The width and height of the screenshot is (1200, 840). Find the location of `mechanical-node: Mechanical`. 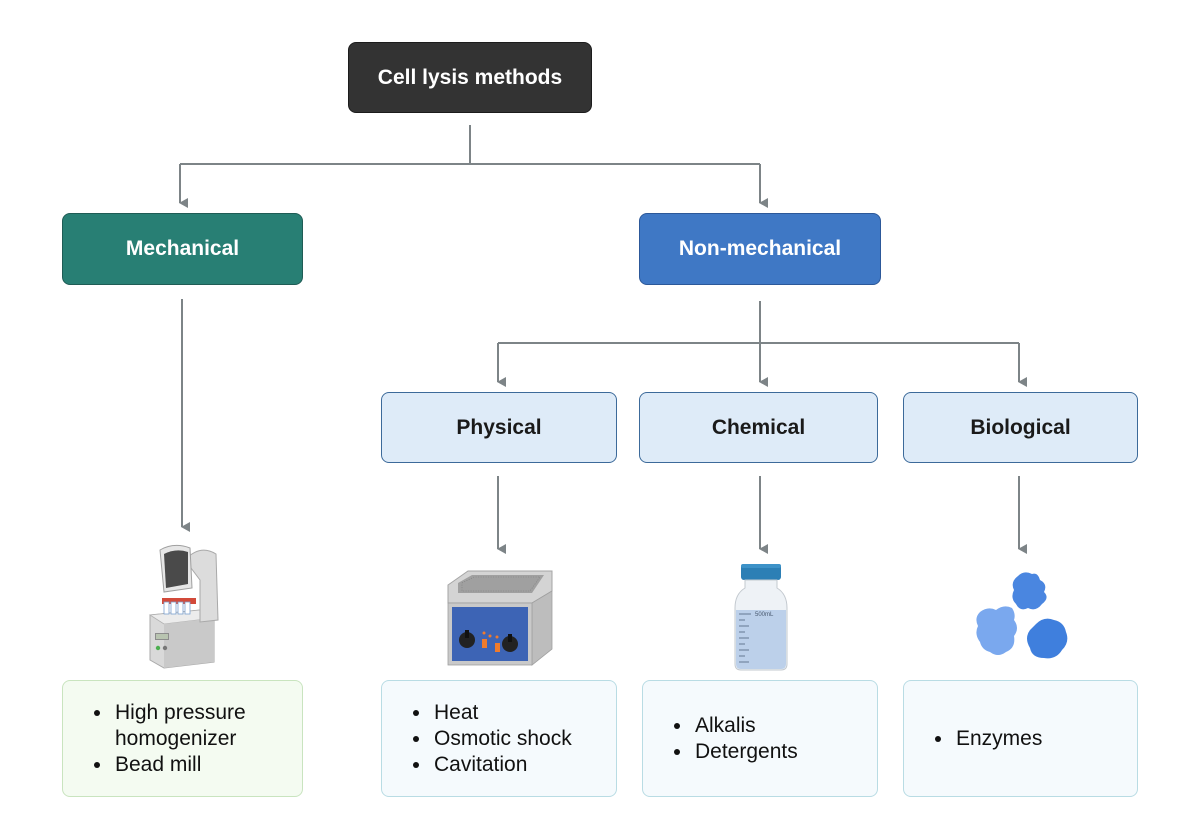

mechanical-node: Mechanical is located at coordinates (182, 249).